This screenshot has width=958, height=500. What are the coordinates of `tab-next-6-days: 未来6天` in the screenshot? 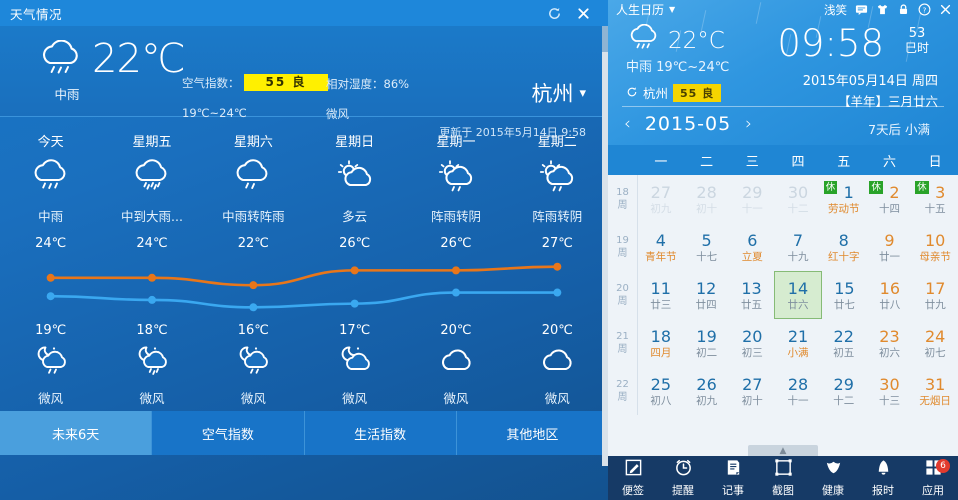 It's located at (76, 433).